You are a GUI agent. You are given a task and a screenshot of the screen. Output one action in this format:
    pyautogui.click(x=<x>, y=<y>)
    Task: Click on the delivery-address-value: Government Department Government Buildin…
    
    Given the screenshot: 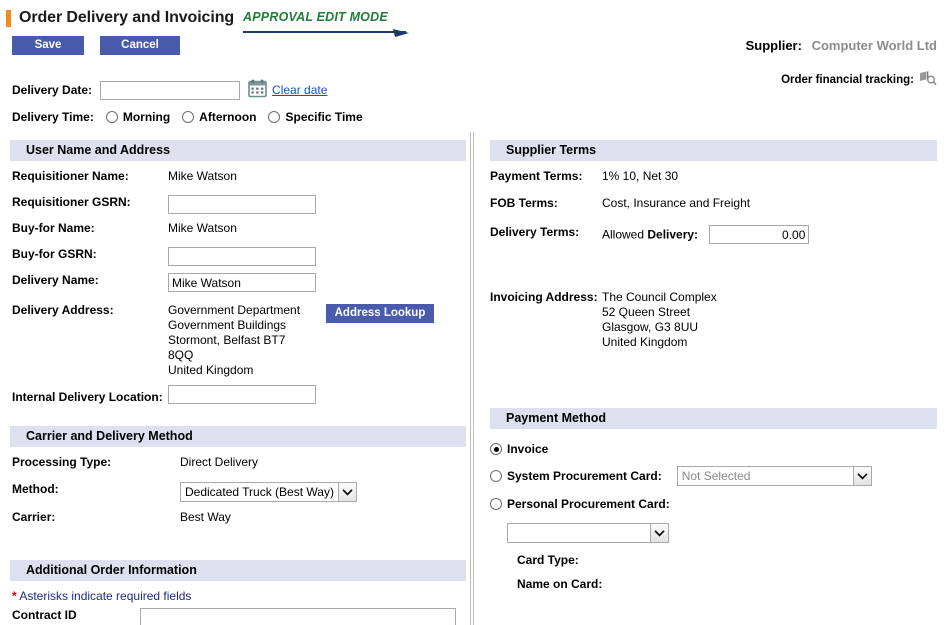 What is the action you would take?
    pyautogui.click(x=242, y=338)
    